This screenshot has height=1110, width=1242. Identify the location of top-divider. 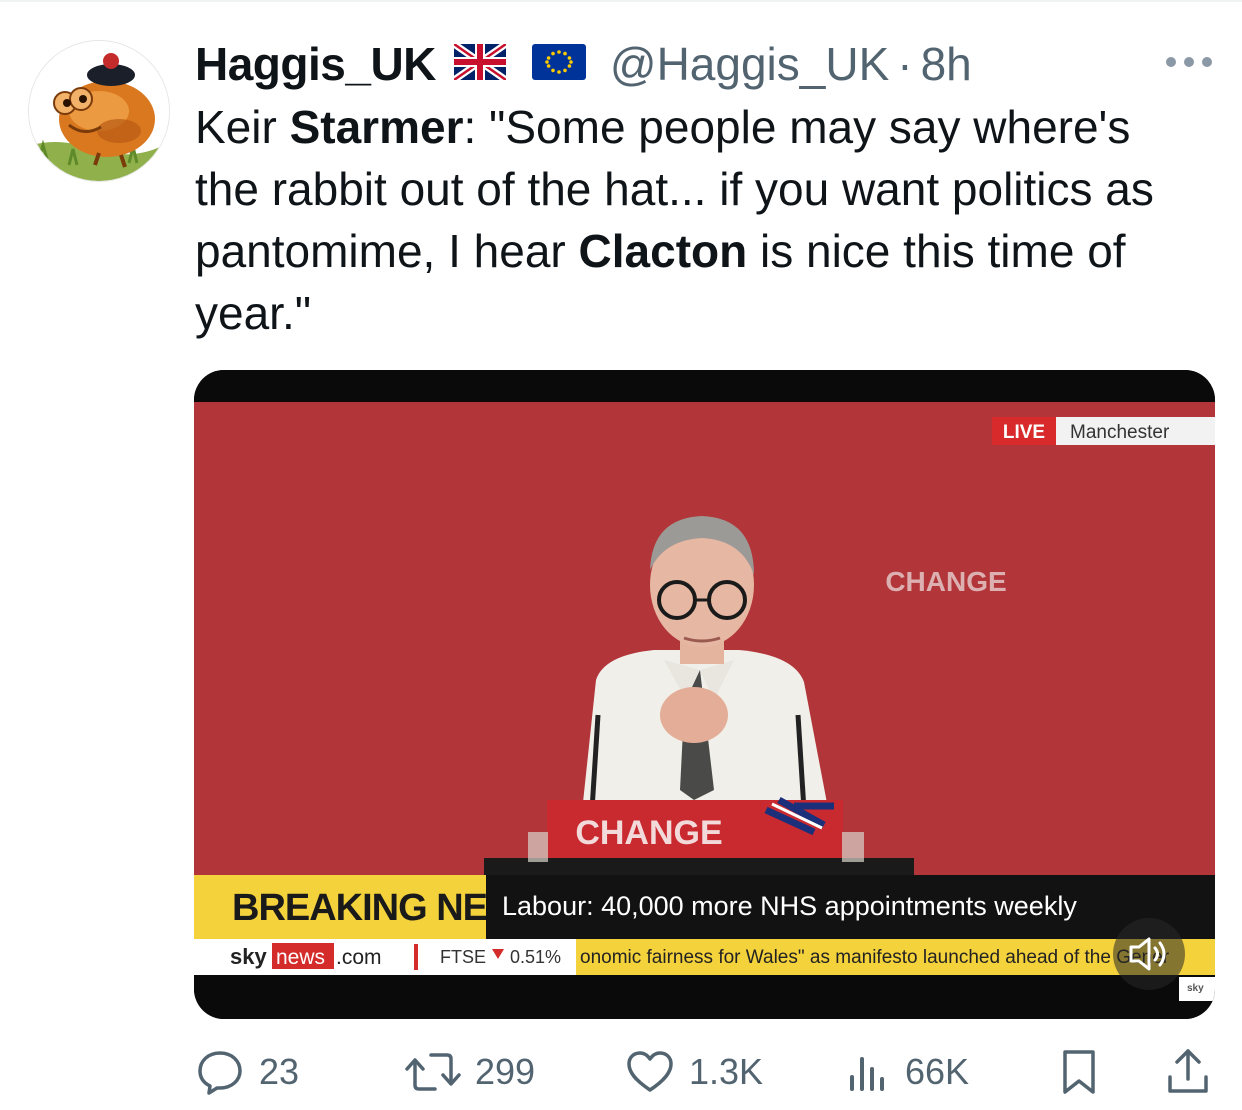
(621, 1).